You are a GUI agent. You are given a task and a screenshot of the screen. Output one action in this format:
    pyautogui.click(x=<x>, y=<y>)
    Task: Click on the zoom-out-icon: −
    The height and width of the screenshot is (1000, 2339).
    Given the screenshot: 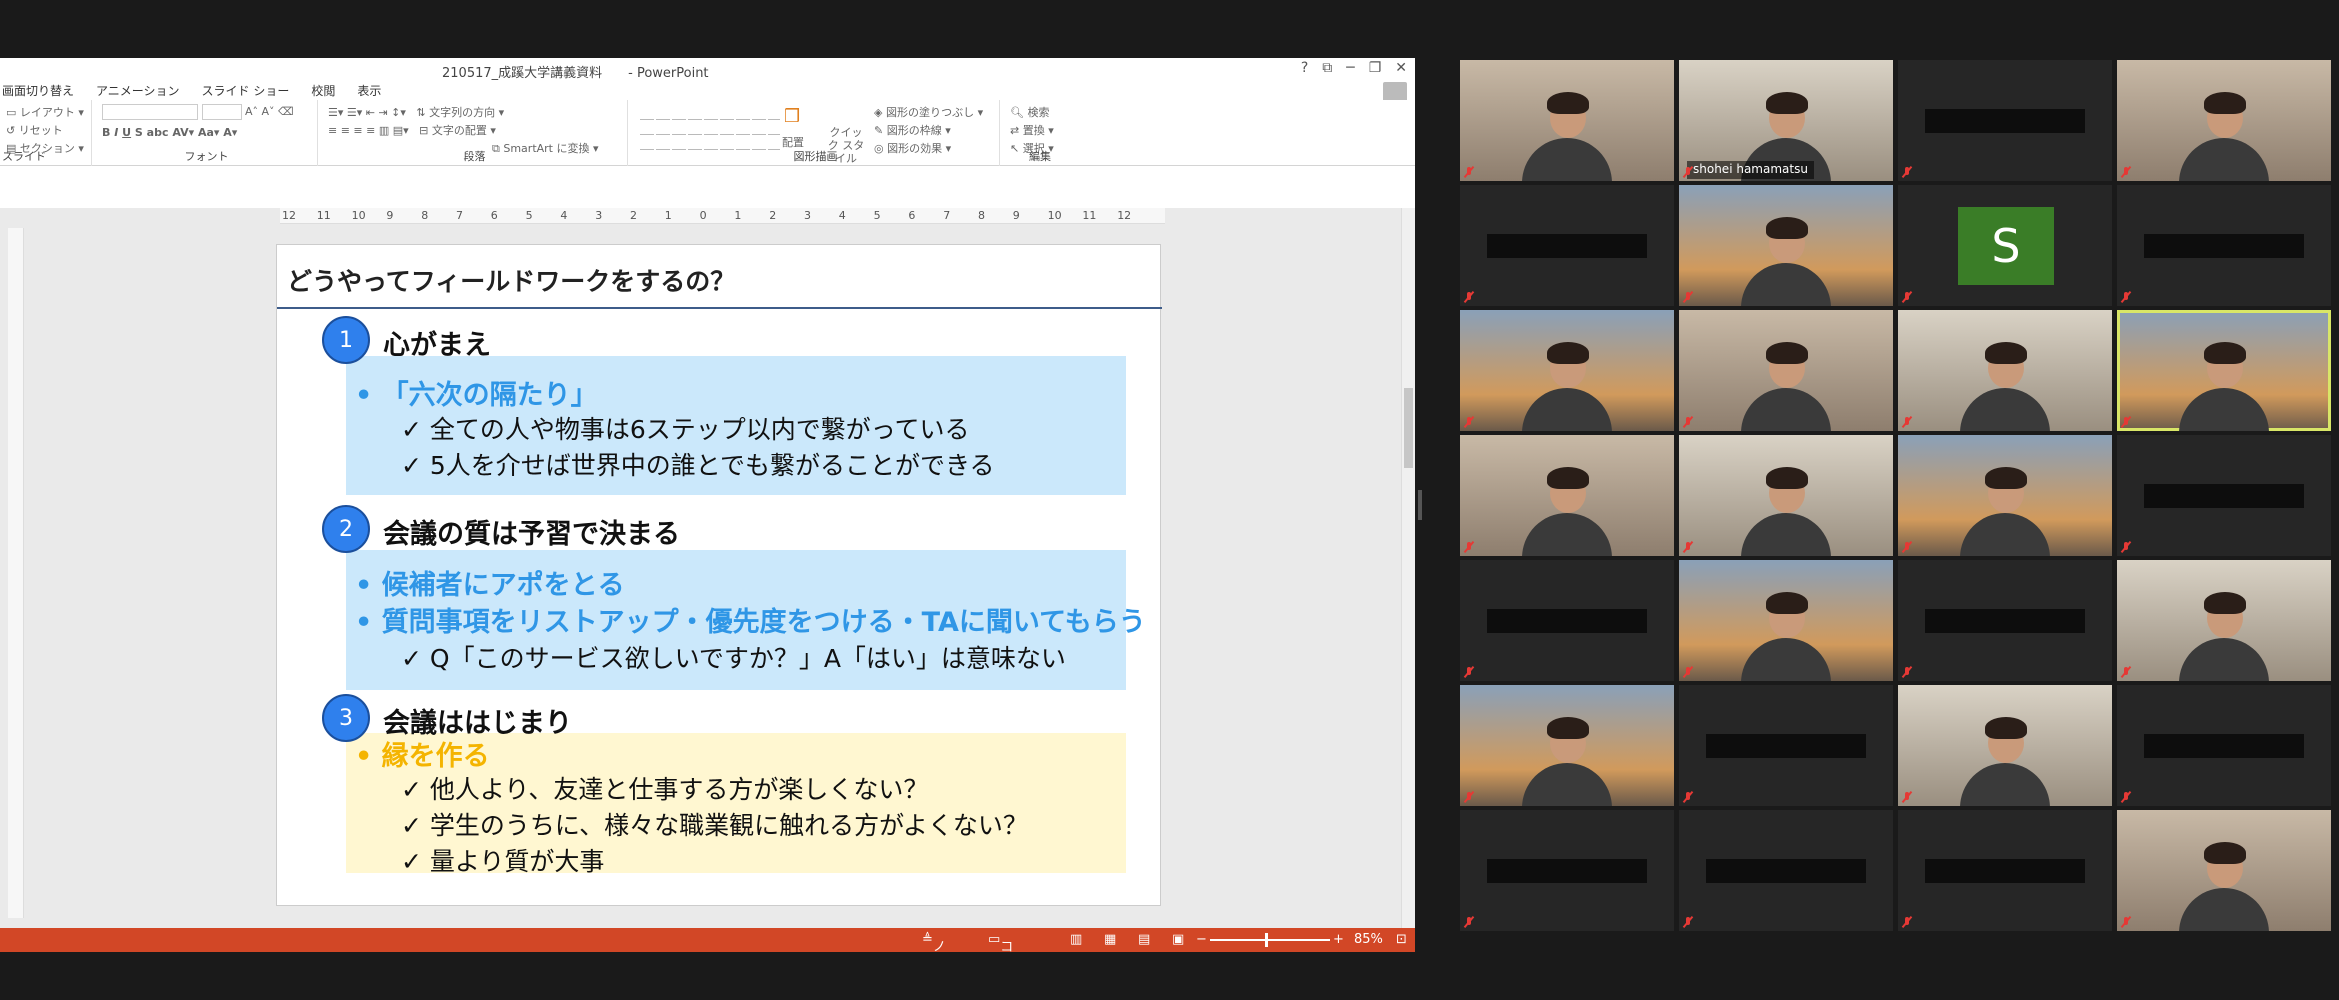 What is the action you would take?
    pyautogui.click(x=1201, y=939)
    